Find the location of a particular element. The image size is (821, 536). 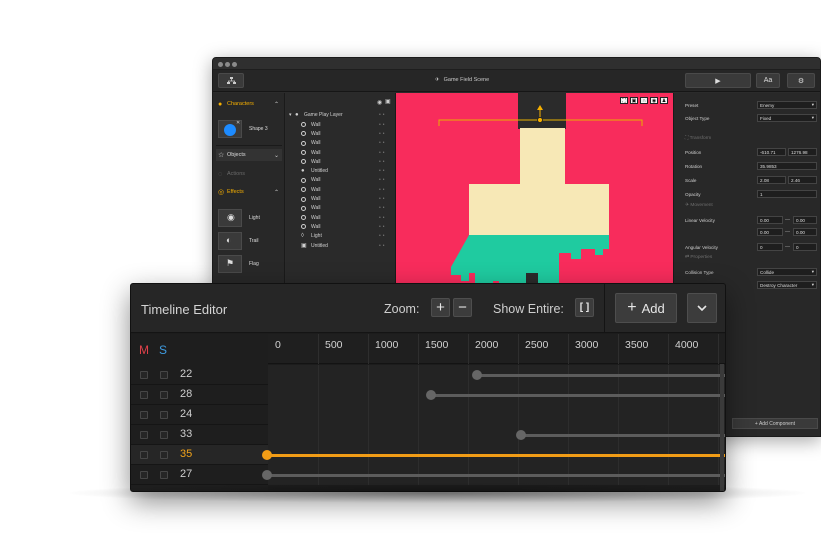

timeline-row: 33 is located at coordinates (428, 435).